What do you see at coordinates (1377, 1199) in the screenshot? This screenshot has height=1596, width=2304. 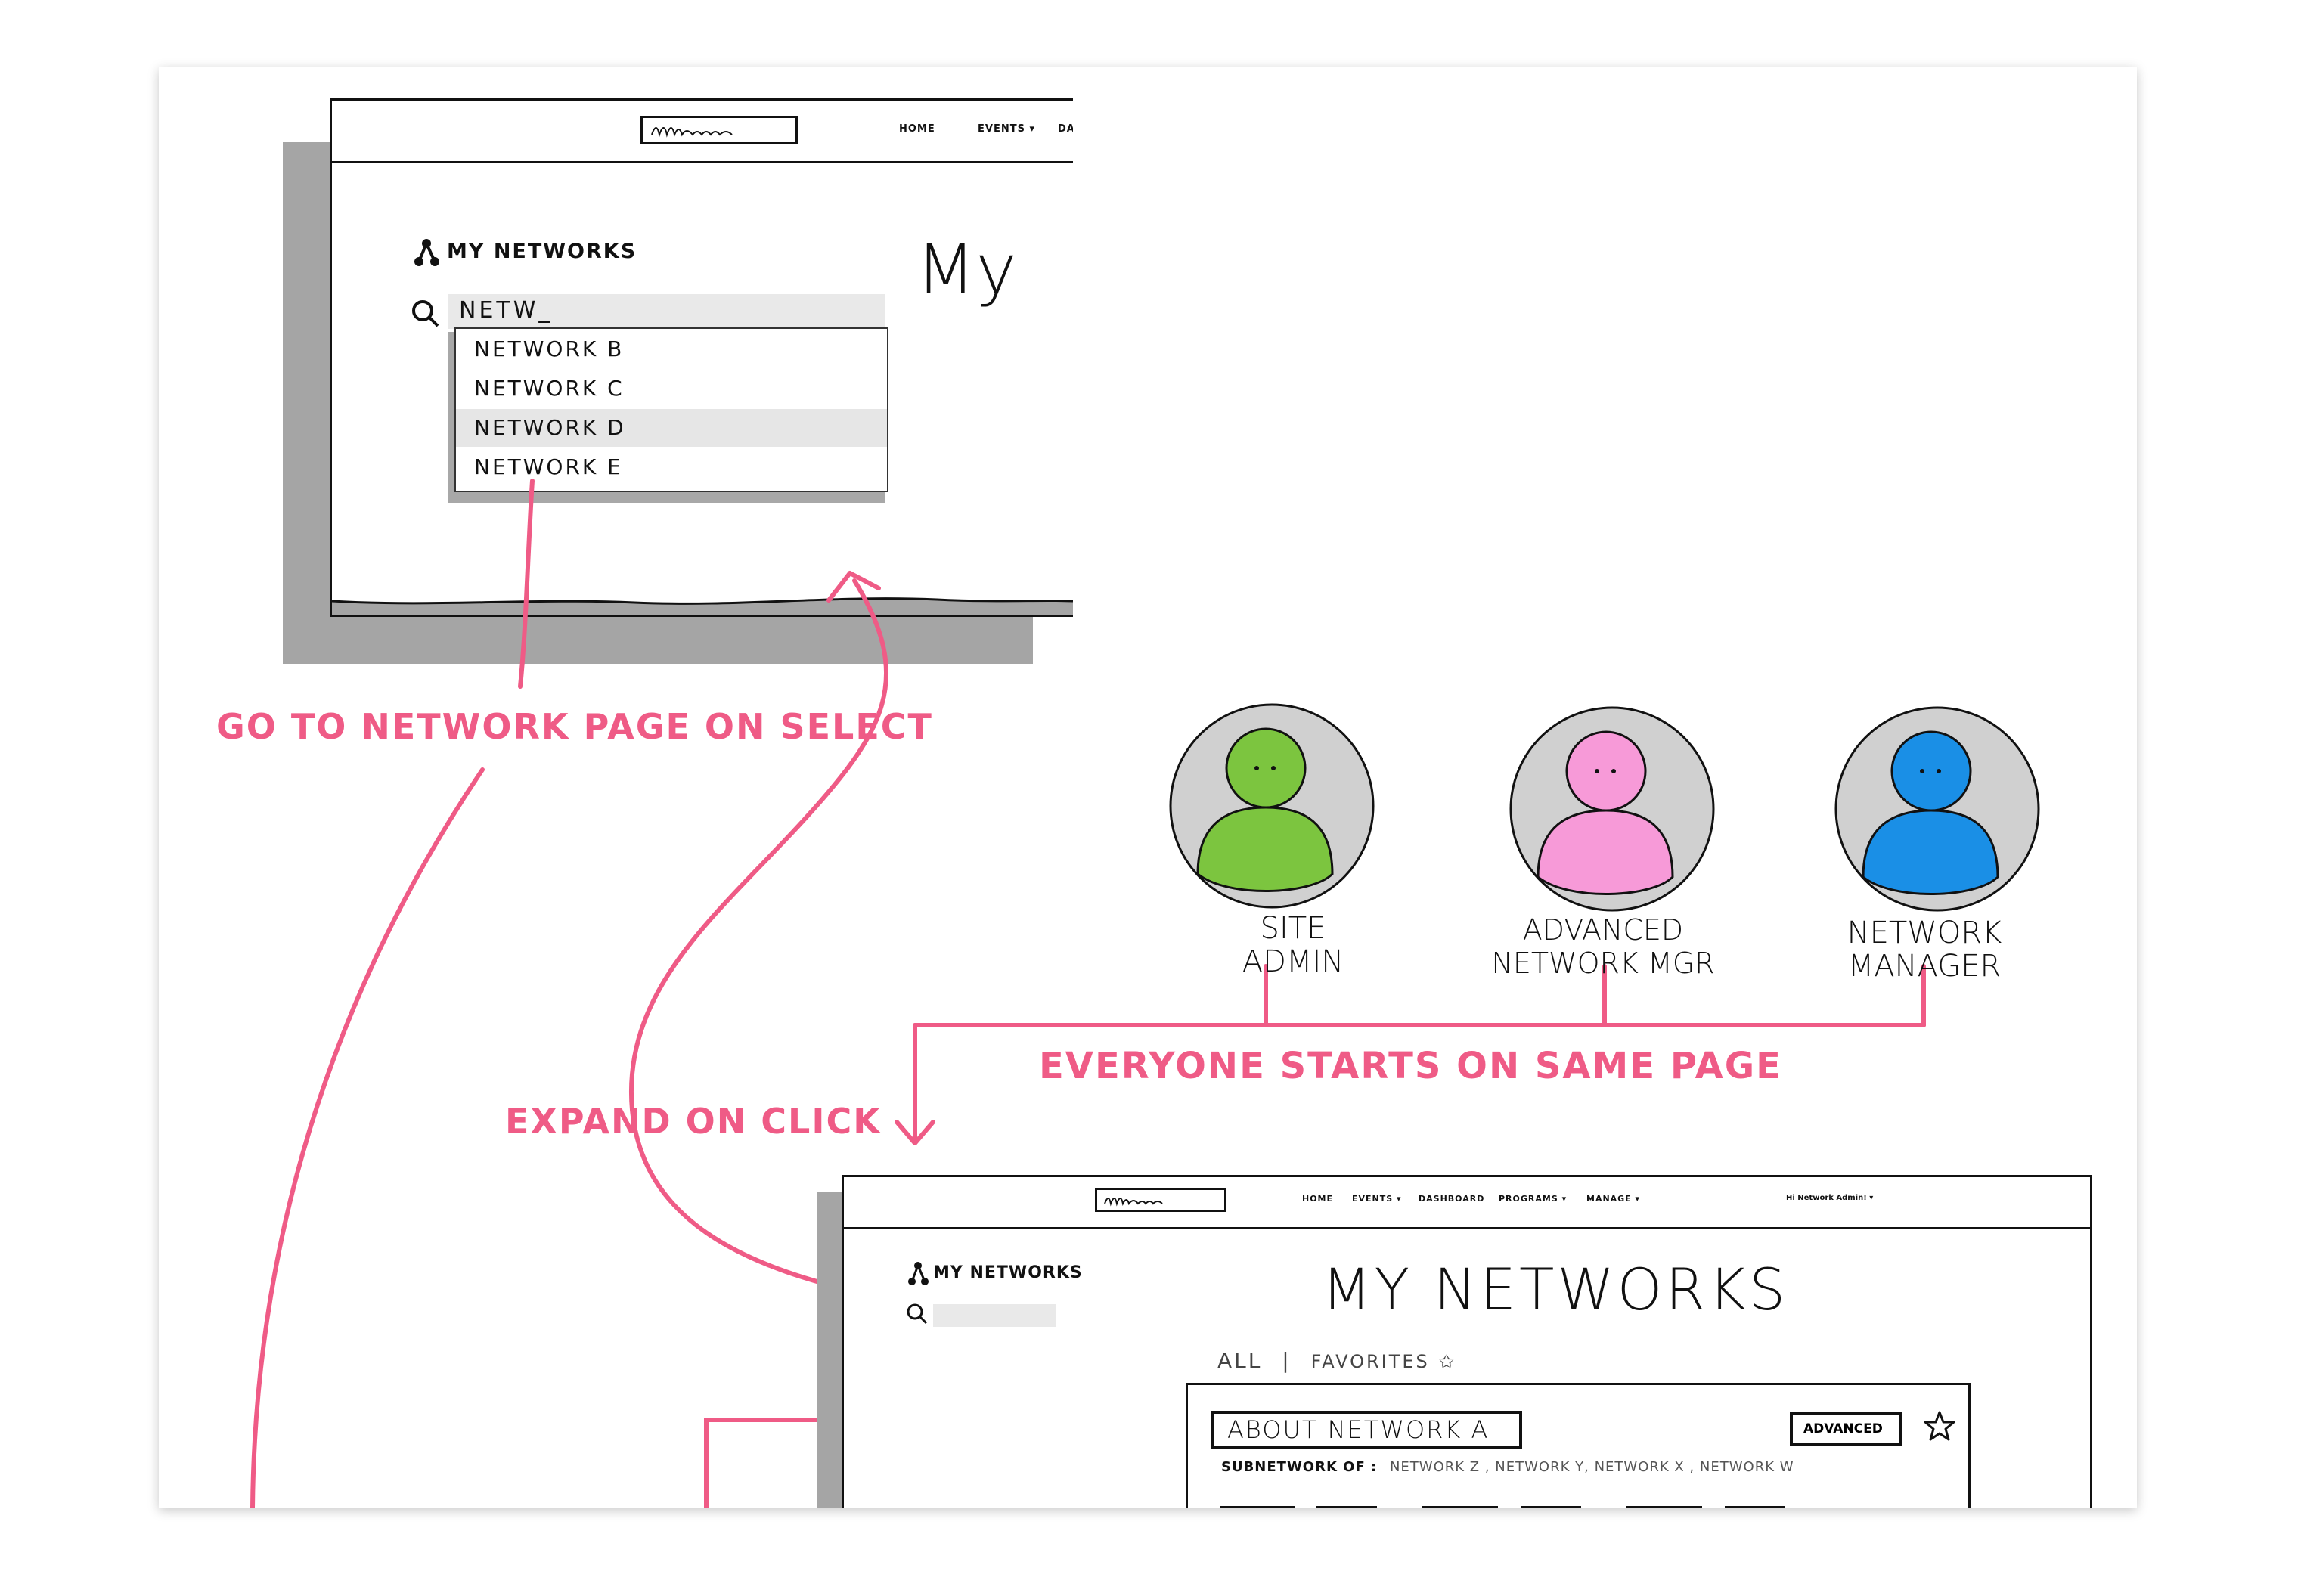 I see `nav-events: EVENTS ▾` at bounding box center [1377, 1199].